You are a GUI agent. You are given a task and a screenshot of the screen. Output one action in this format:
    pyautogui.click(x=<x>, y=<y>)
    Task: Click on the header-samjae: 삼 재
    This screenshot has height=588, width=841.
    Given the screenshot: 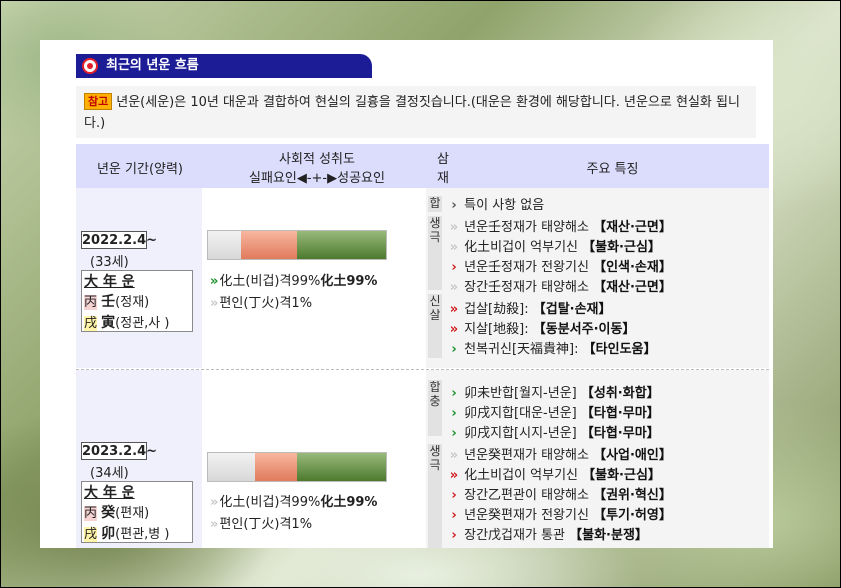 What is the action you would take?
    pyautogui.click(x=443, y=167)
    